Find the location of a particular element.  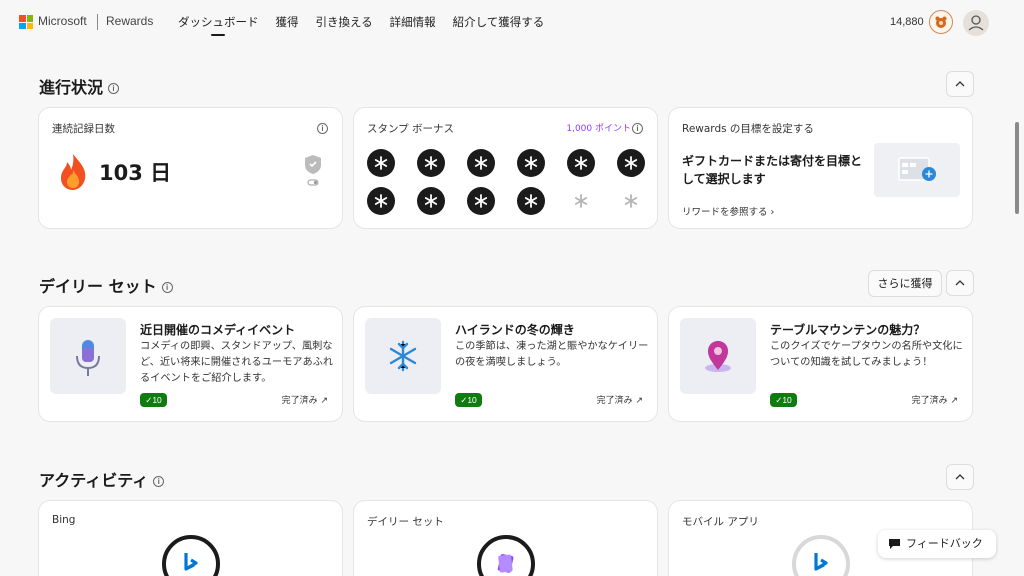

streak-value: 103 日 is located at coordinates (135, 173).